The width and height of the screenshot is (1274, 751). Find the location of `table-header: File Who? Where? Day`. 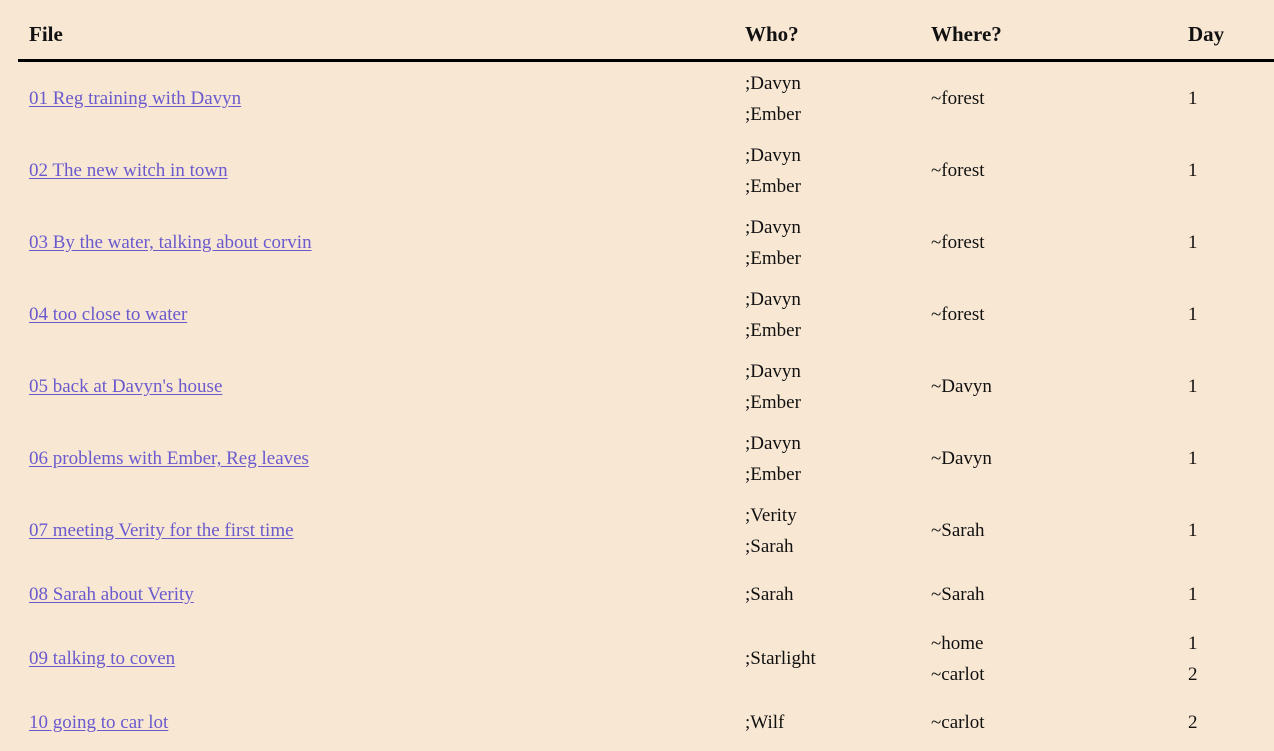

table-header: File Who? Where? Day is located at coordinates (646, 31).